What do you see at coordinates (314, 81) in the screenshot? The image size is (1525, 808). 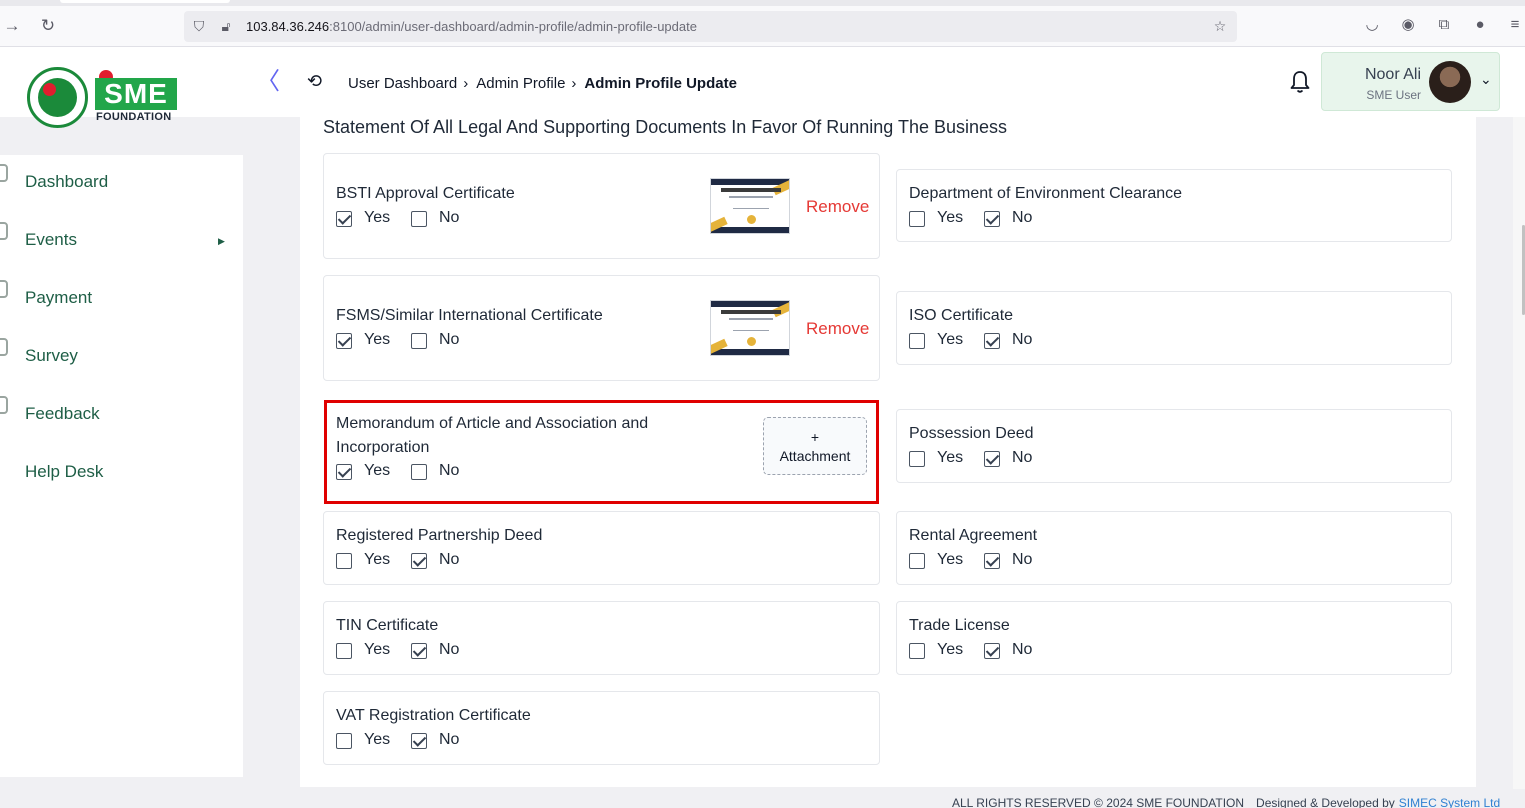 I see `back-arrow-icon: ⟲` at bounding box center [314, 81].